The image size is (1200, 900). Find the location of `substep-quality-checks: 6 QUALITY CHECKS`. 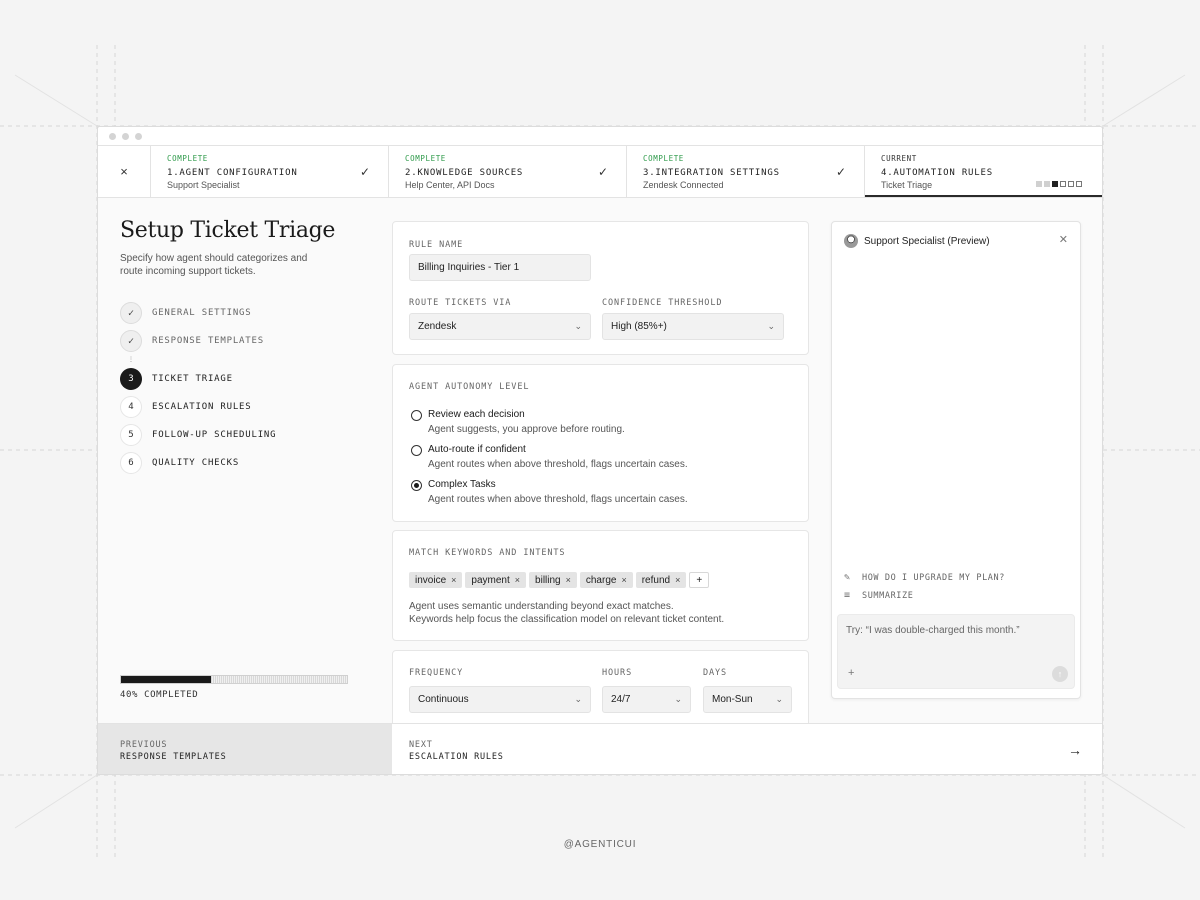

substep-quality-checks: 6 QUALITY CHECKS is located at coordinates (198, 463).